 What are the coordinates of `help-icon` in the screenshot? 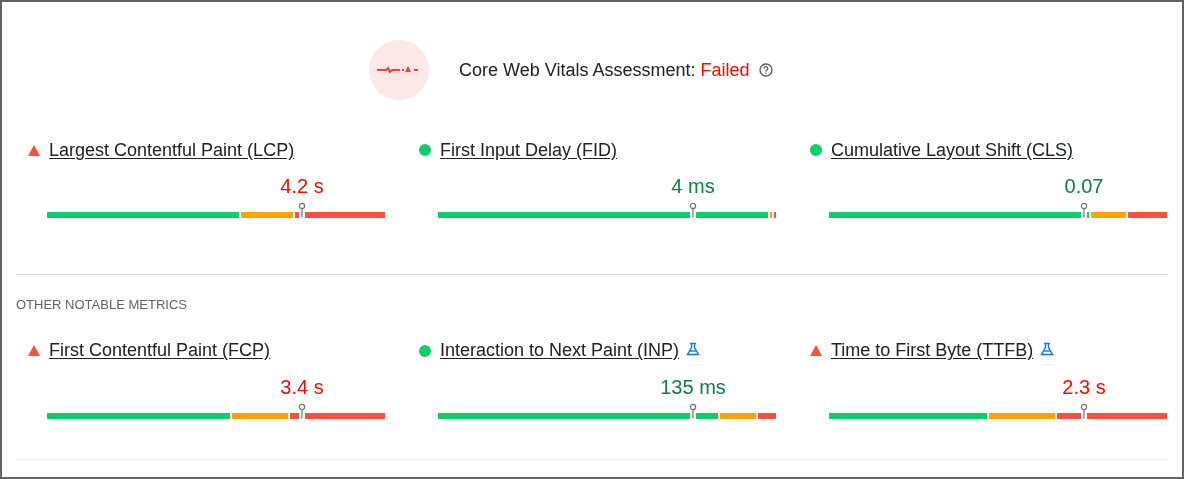 It's located at (766, 70).